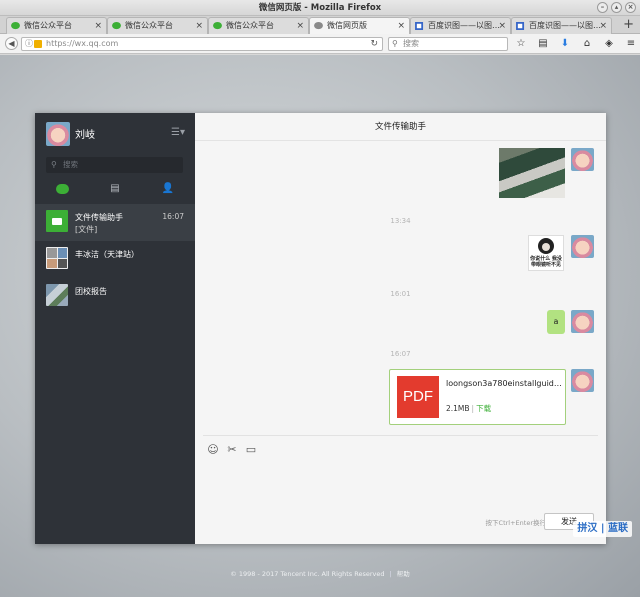 This screenshot has height=597, width=640. I want to click on chat-bubble-icon, so click(62, 189).